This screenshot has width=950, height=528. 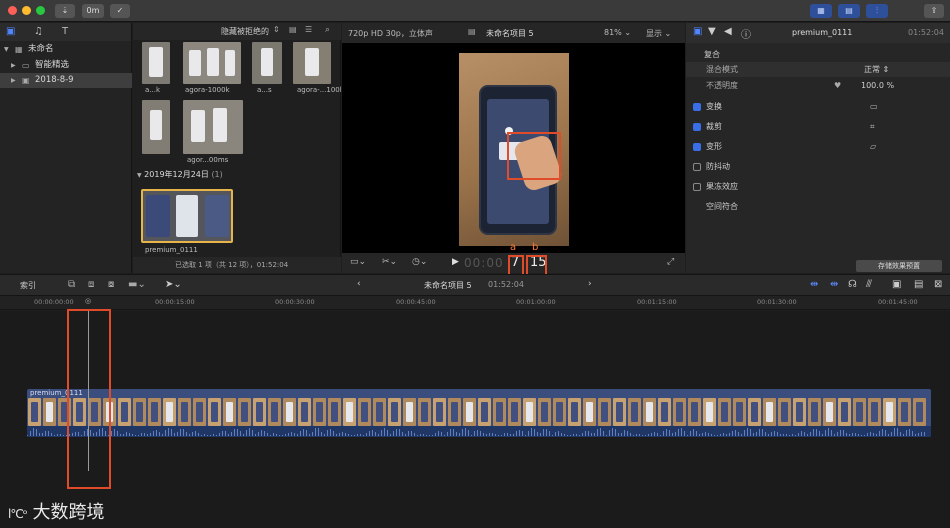 I want to click on crop-tool-icon: ⌗, so click(x=872, y=127).